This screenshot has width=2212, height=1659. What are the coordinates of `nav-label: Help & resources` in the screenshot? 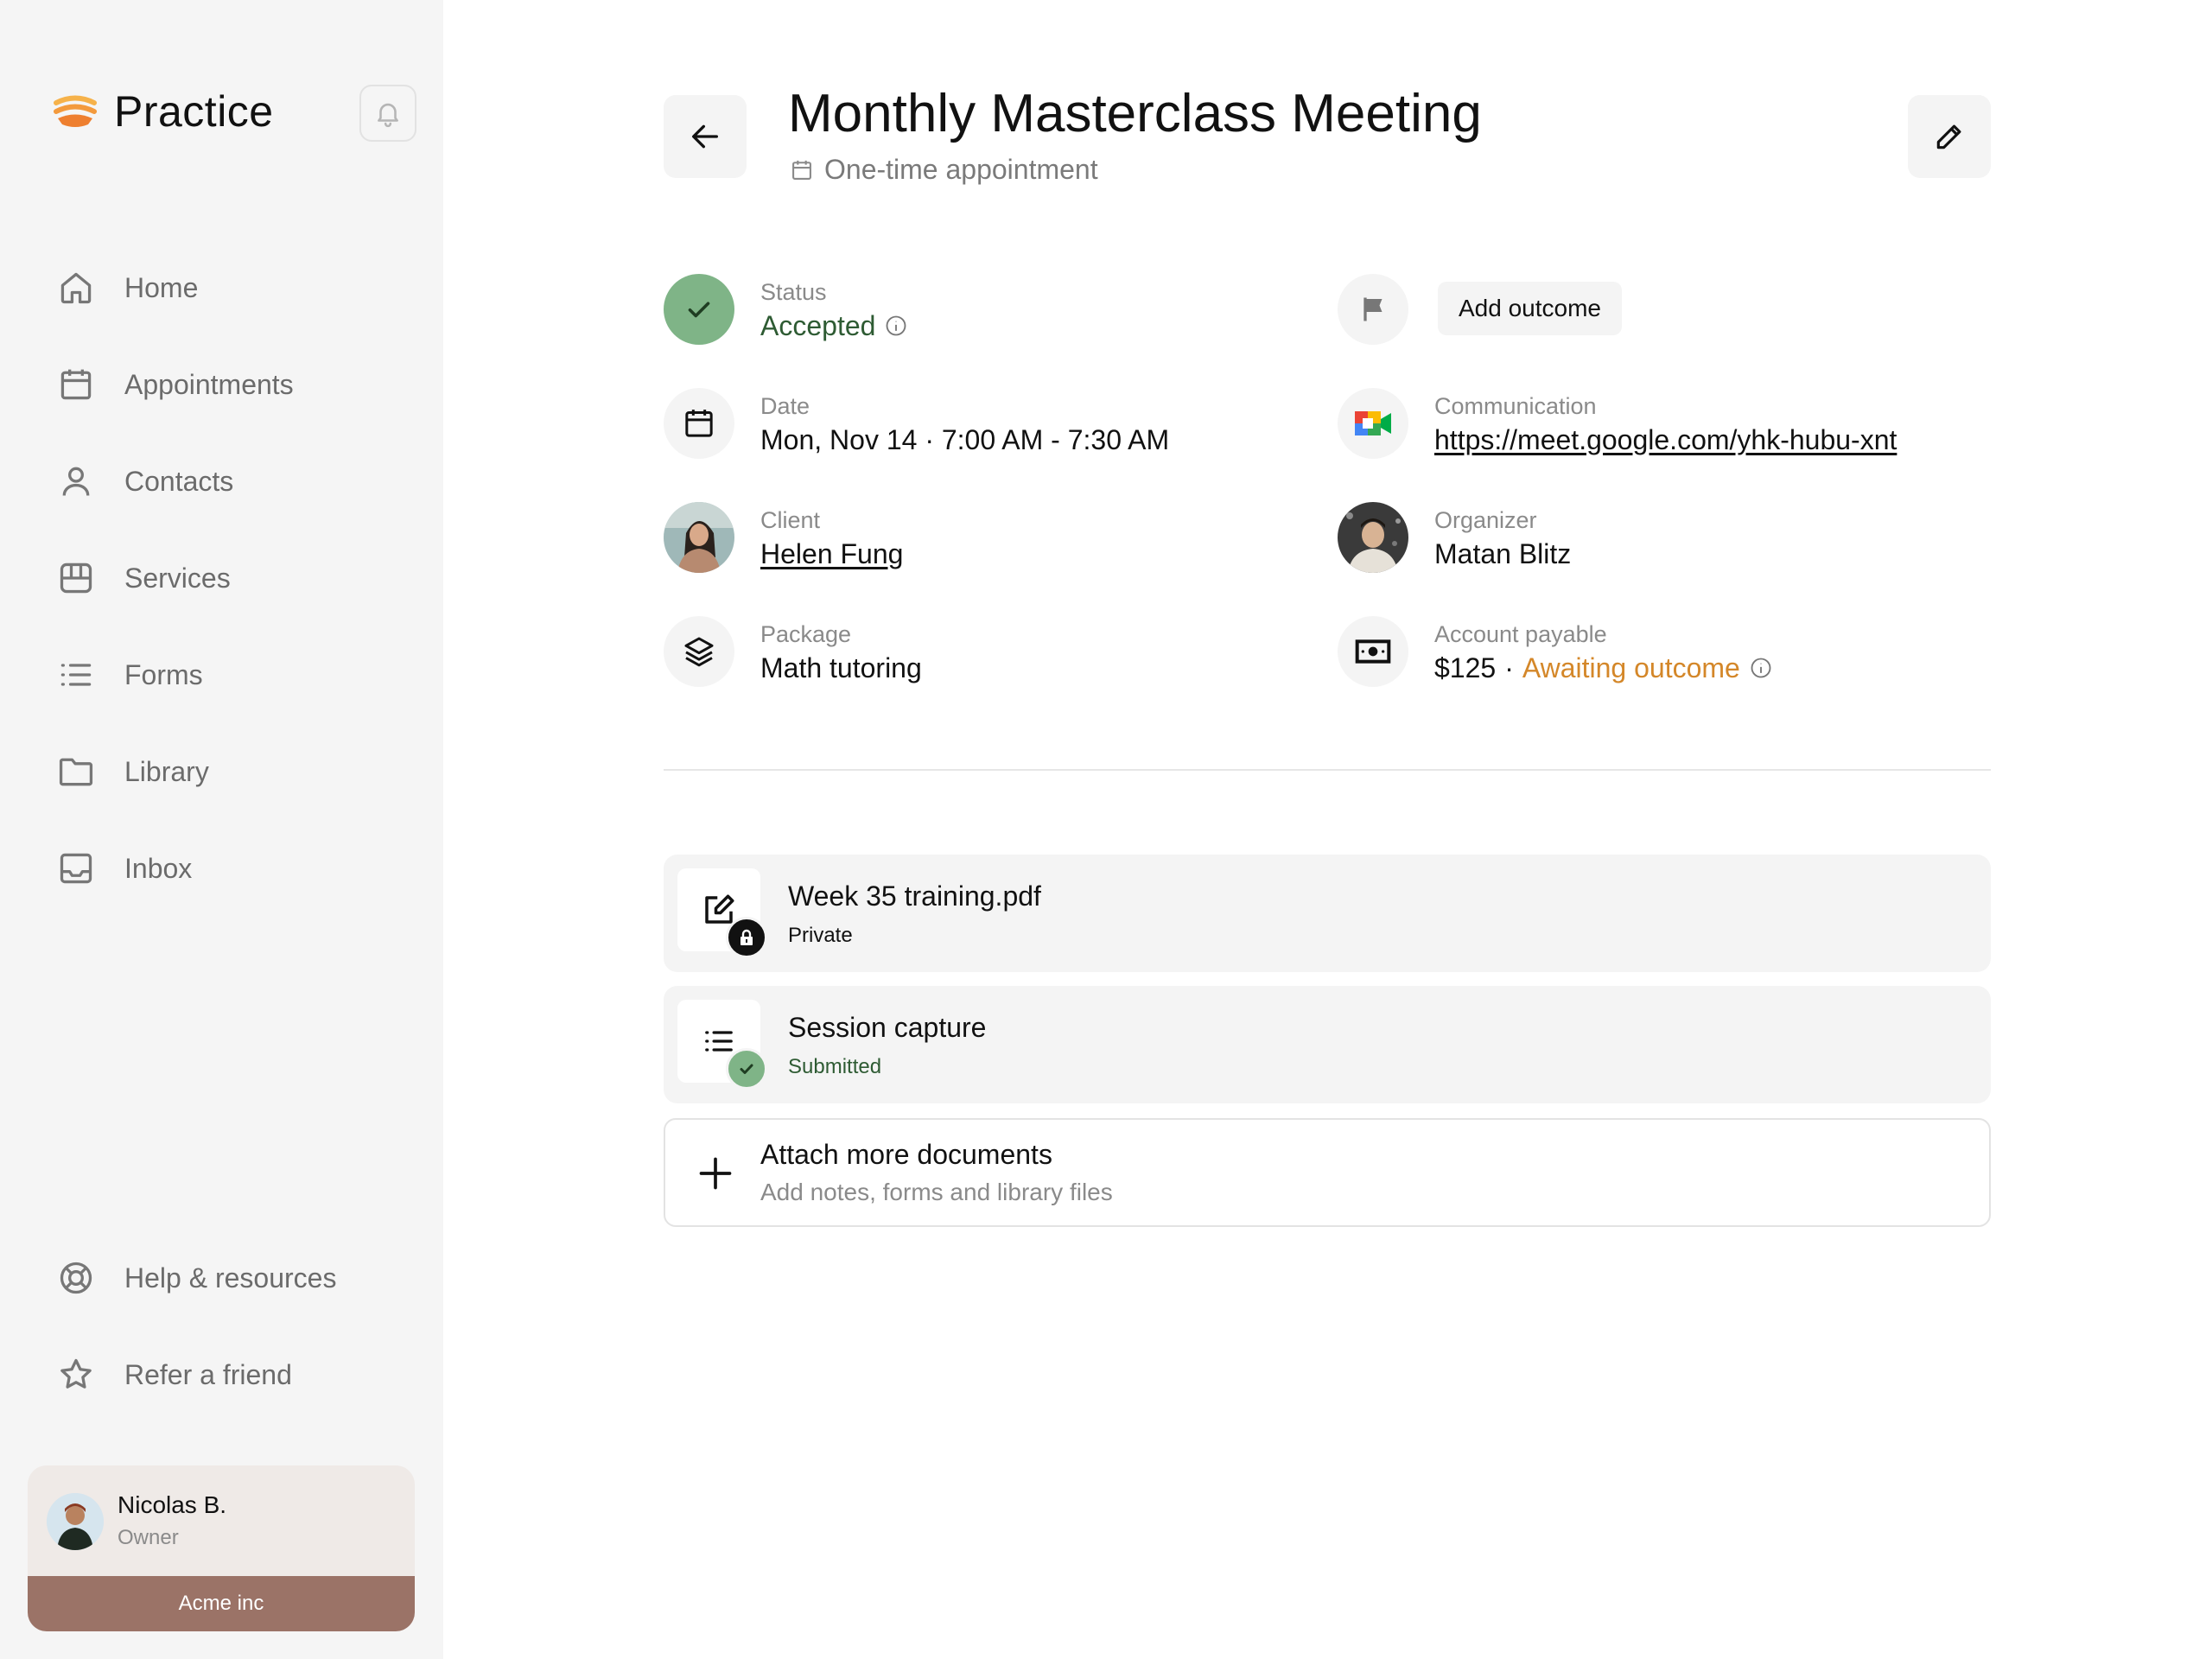 It's located at (231, 1278).